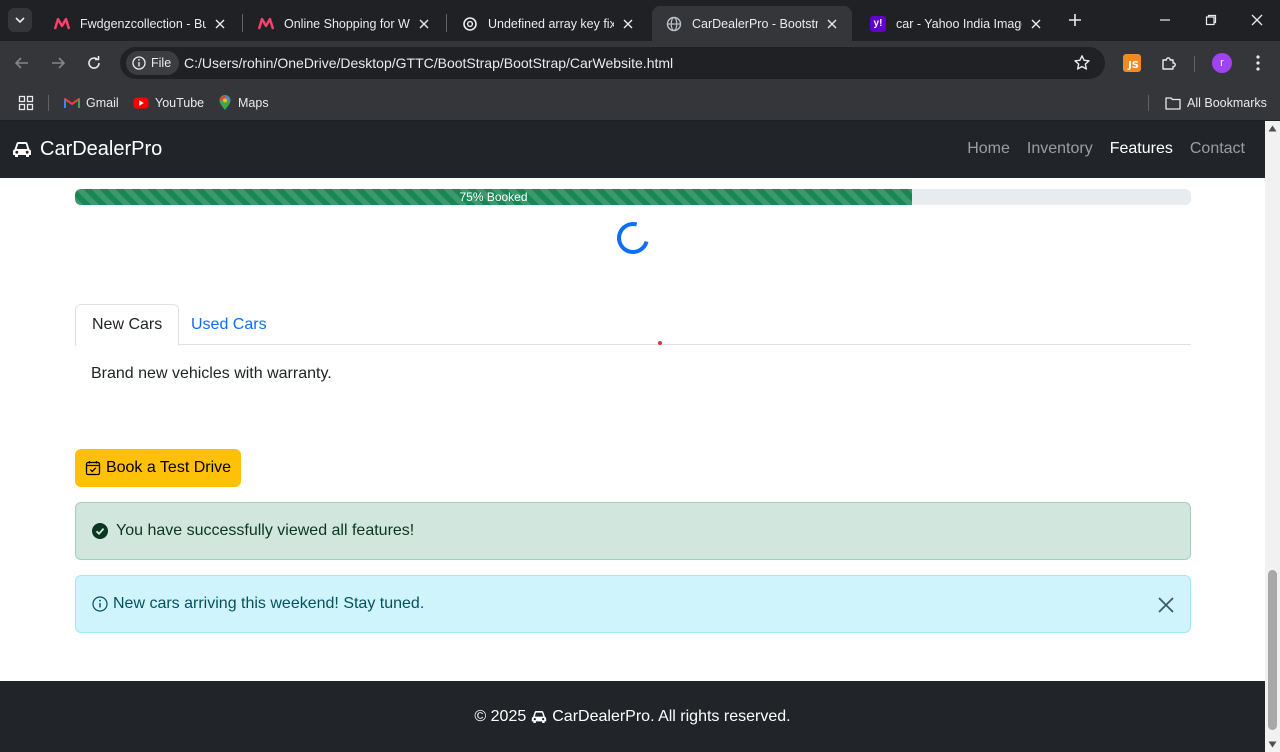 The image size is (1280, 752). I want to click on close-window-button, so click(1257, 20).